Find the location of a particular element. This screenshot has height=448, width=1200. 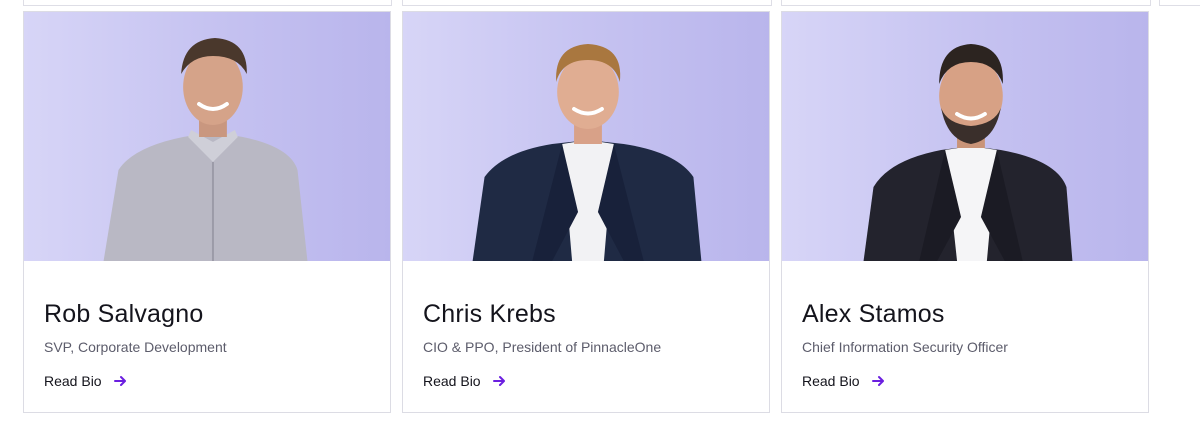

team-member-title: Chief Information Security Officer is located at coordinates (905, 347).